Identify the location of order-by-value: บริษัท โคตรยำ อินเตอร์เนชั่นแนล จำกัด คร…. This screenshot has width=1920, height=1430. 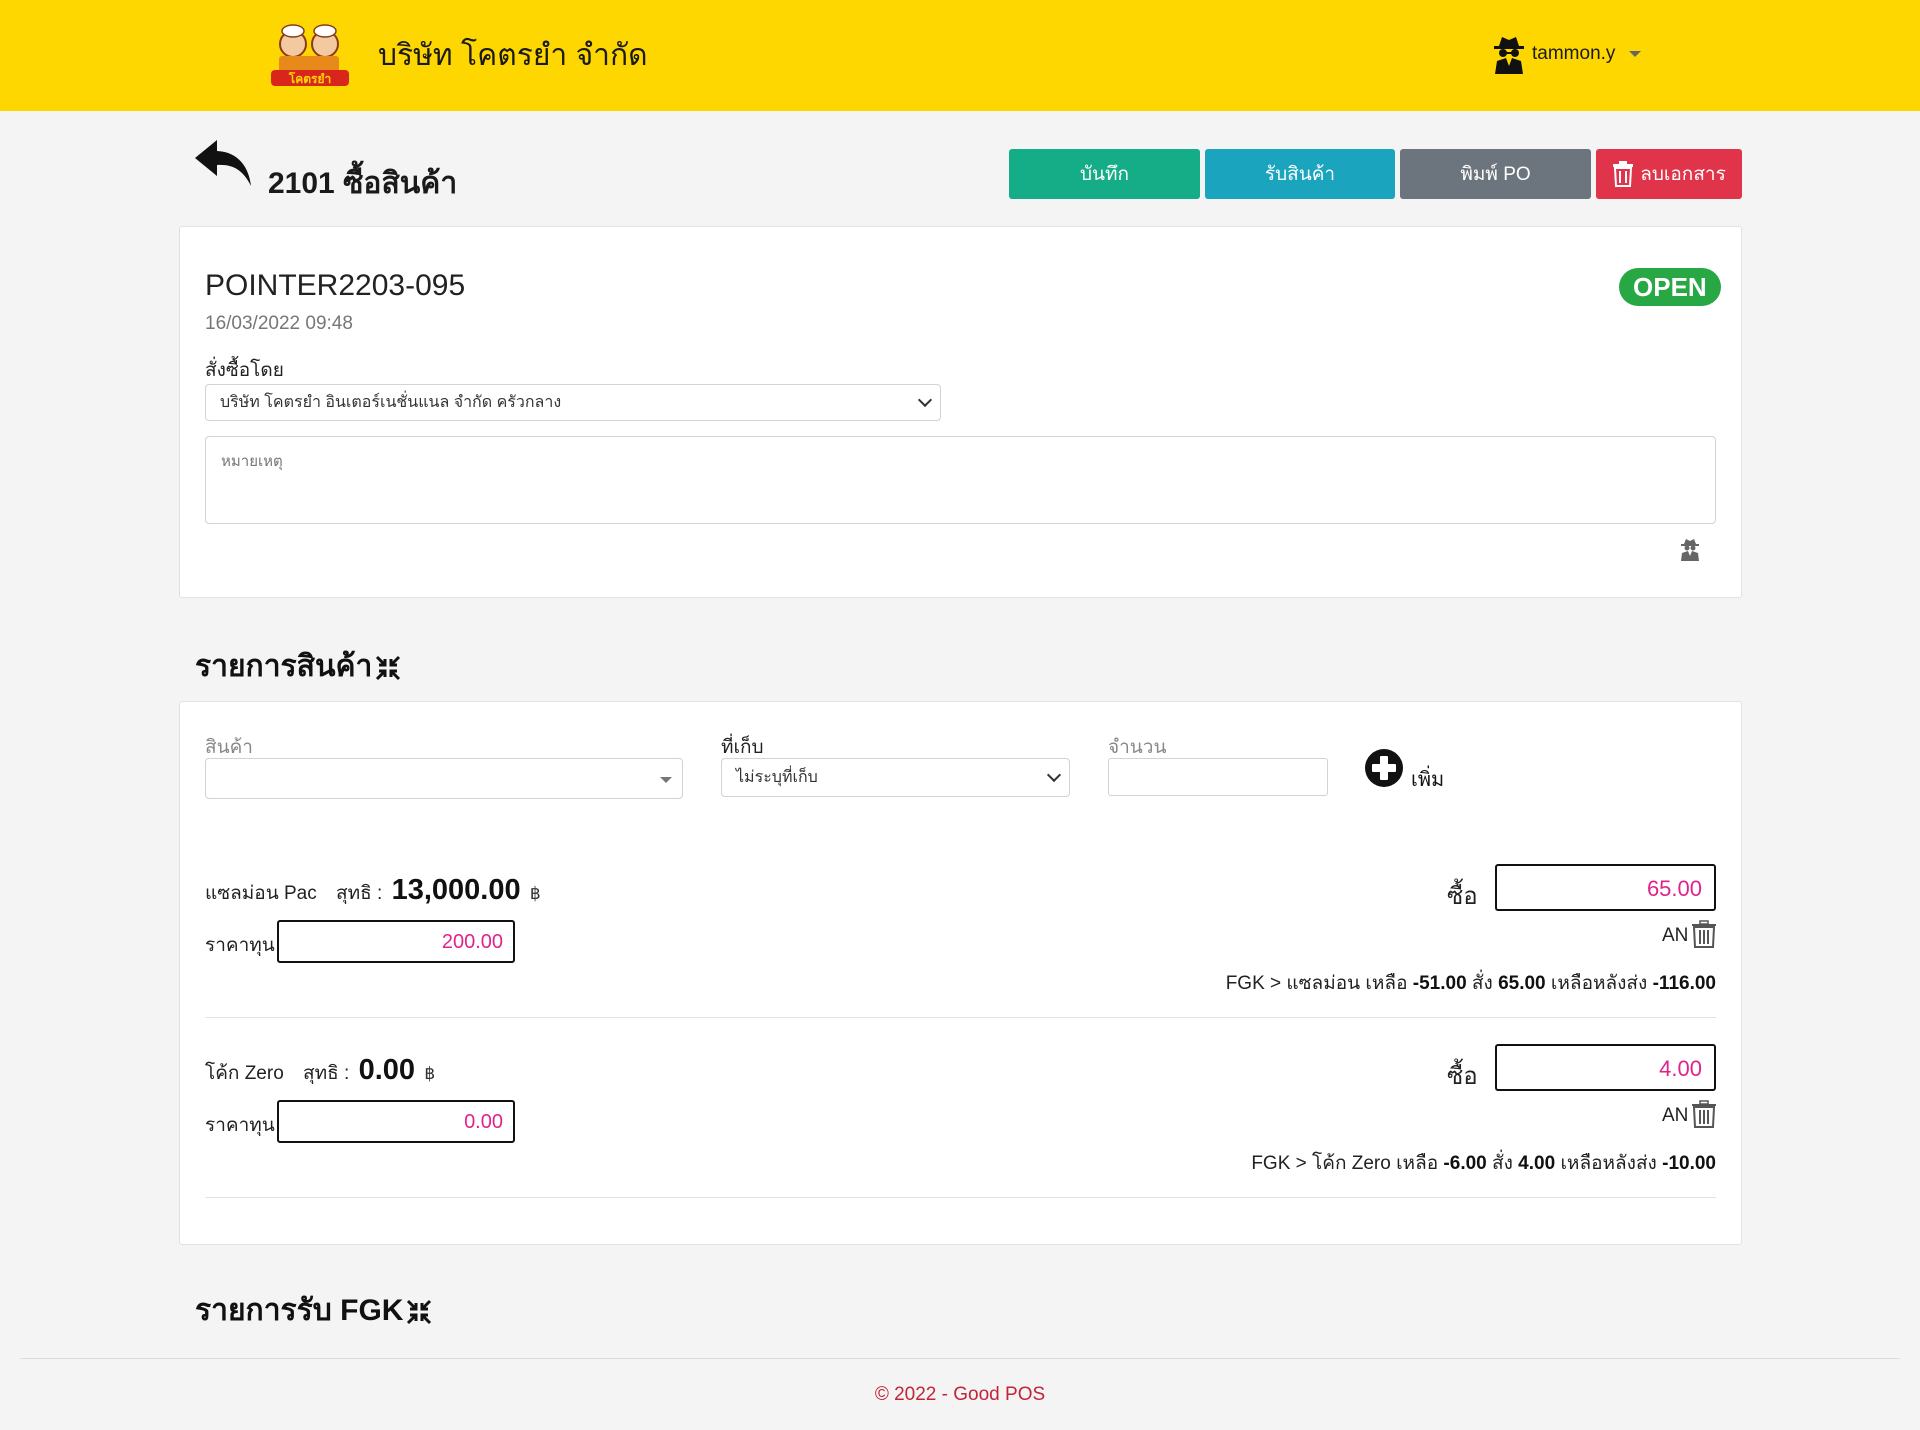
(391, 402).